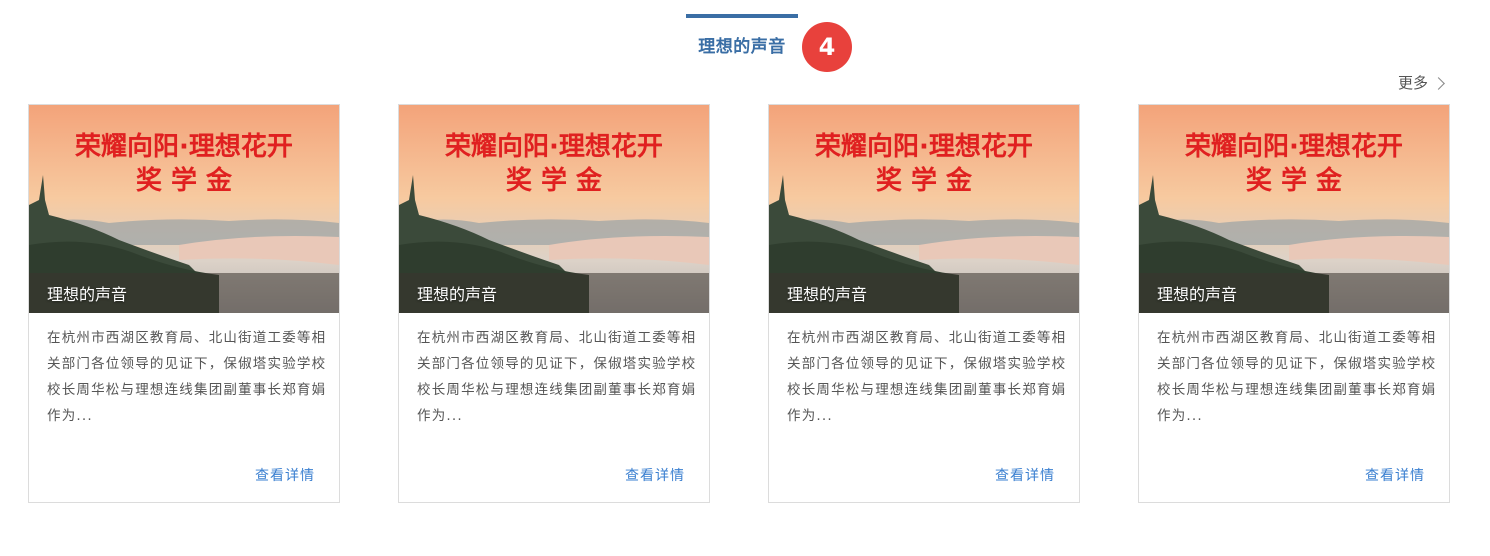 The width and height of the screenshot is (1490, 556). Describe the element at coordinates (742, 44) in the screenshot. I see `section-title: 理想的声音` at that location.